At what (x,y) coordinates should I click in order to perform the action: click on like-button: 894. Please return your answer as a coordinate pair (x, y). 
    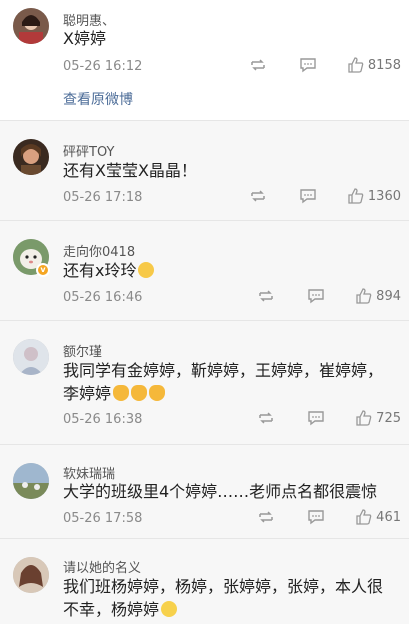
    Looking at the image, I should click on (378, 296).